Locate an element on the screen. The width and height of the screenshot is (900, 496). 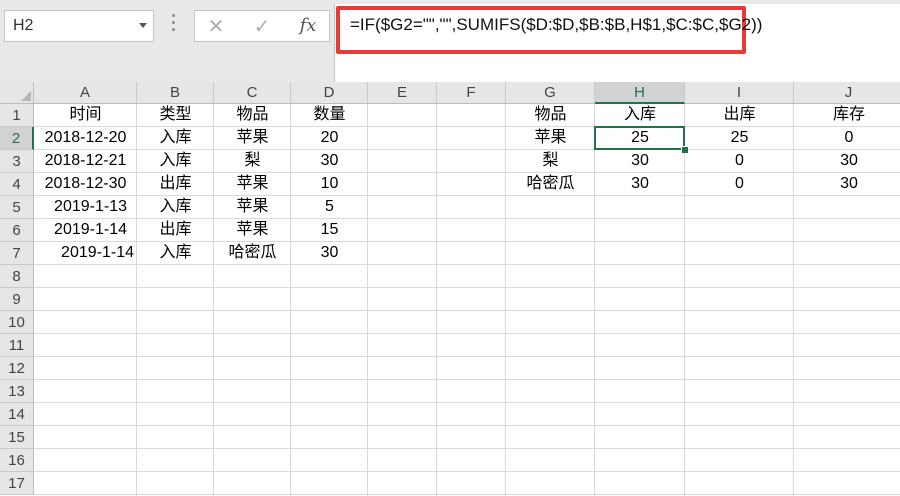
cell-c1: 物品 is located at coordinates (252, 115).